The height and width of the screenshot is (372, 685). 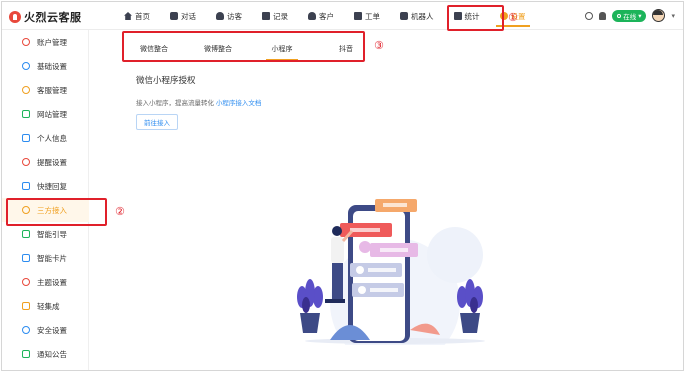 I want to click on nav-label: 访客, so click(x=234, y=16).